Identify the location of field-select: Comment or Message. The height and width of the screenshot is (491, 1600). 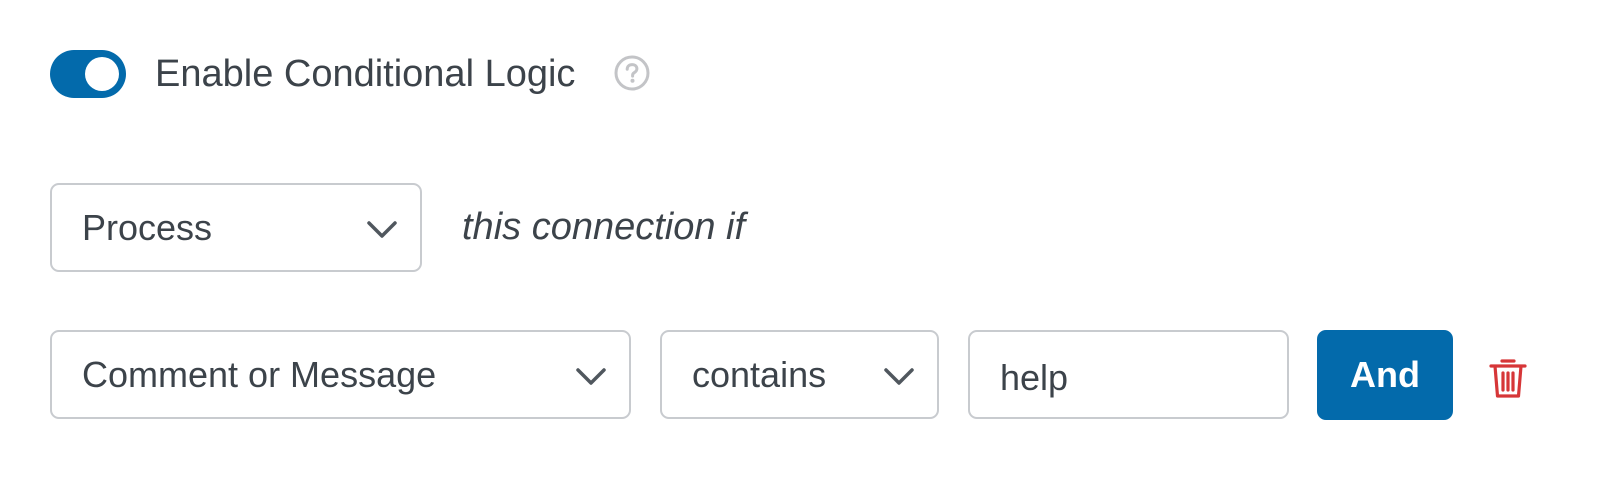
(340, 374).